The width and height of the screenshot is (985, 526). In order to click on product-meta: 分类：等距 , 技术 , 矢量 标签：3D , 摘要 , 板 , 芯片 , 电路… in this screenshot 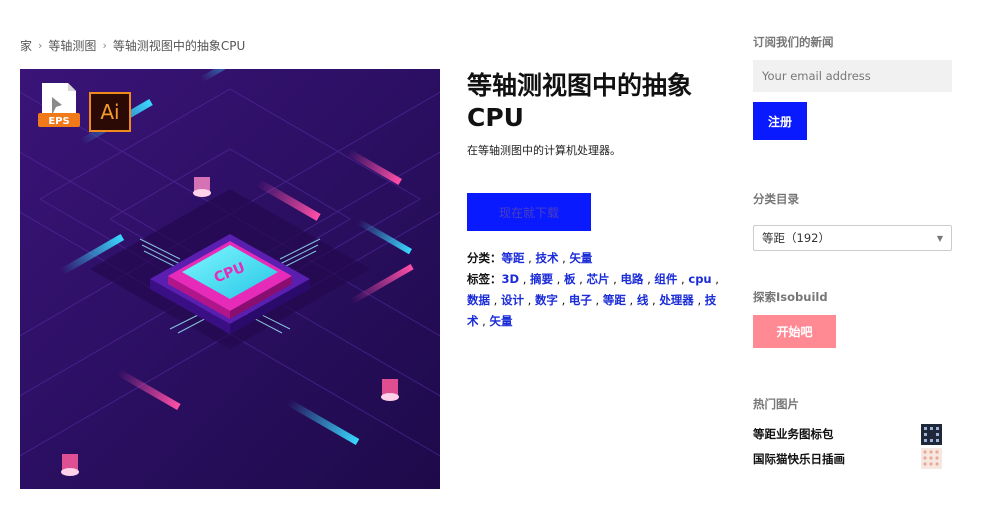, I will do `click(594, 290)`.